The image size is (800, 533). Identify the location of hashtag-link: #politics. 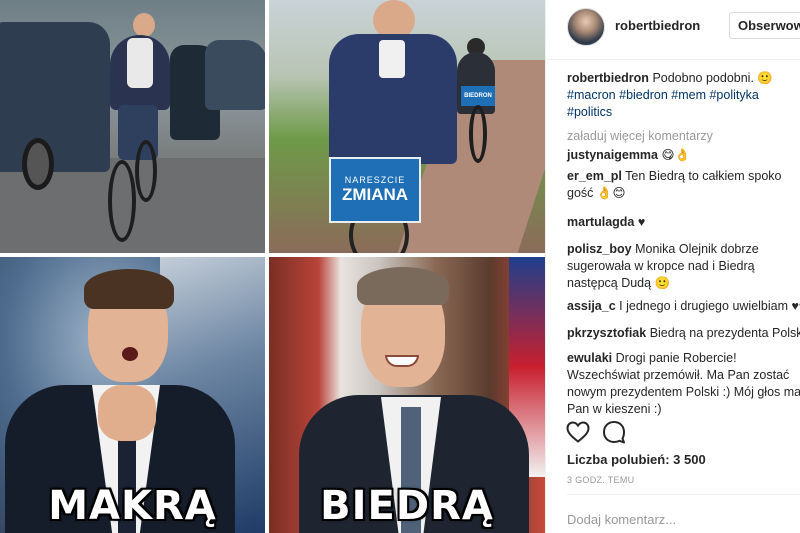
(589, 112).